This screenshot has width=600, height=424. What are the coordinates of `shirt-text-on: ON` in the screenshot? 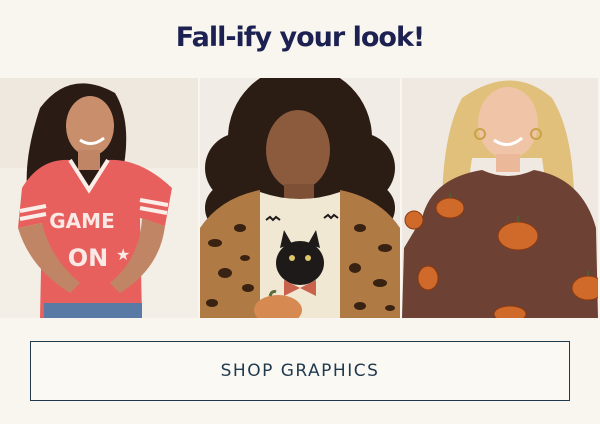 It's located at (88, 258).